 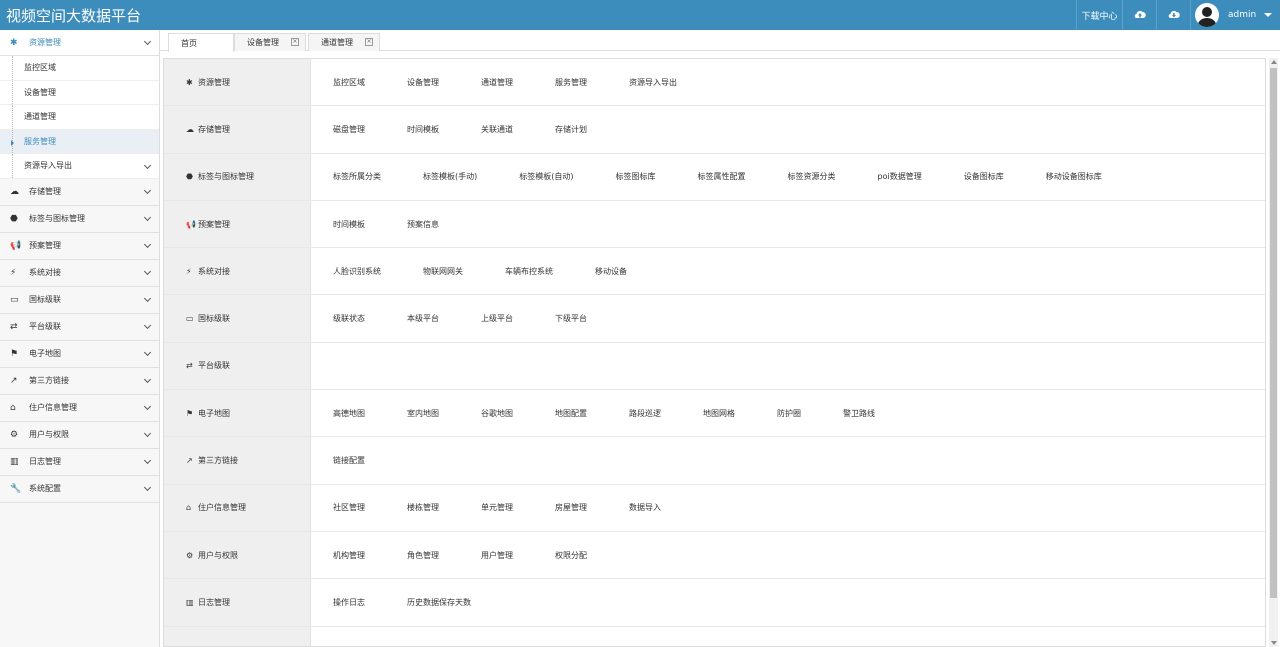 I want to click on section-link: 磁盘管理, so click(x=349, y=129).